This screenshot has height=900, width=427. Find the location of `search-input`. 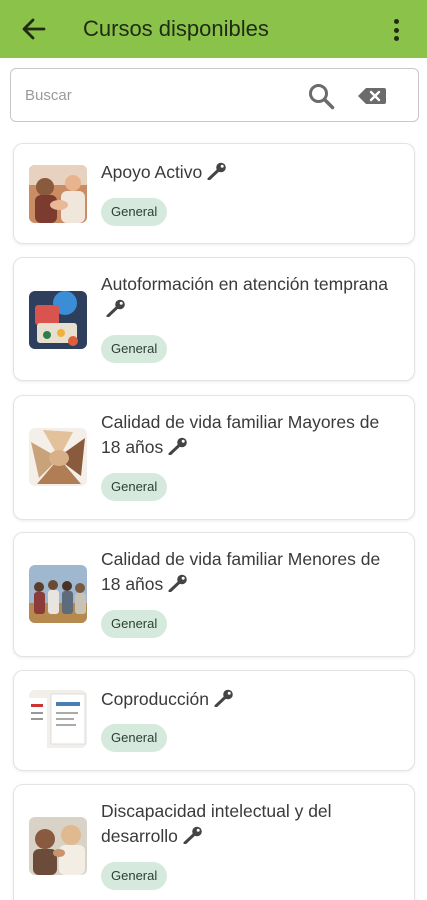

search-input is located at coordinates (160, 95).